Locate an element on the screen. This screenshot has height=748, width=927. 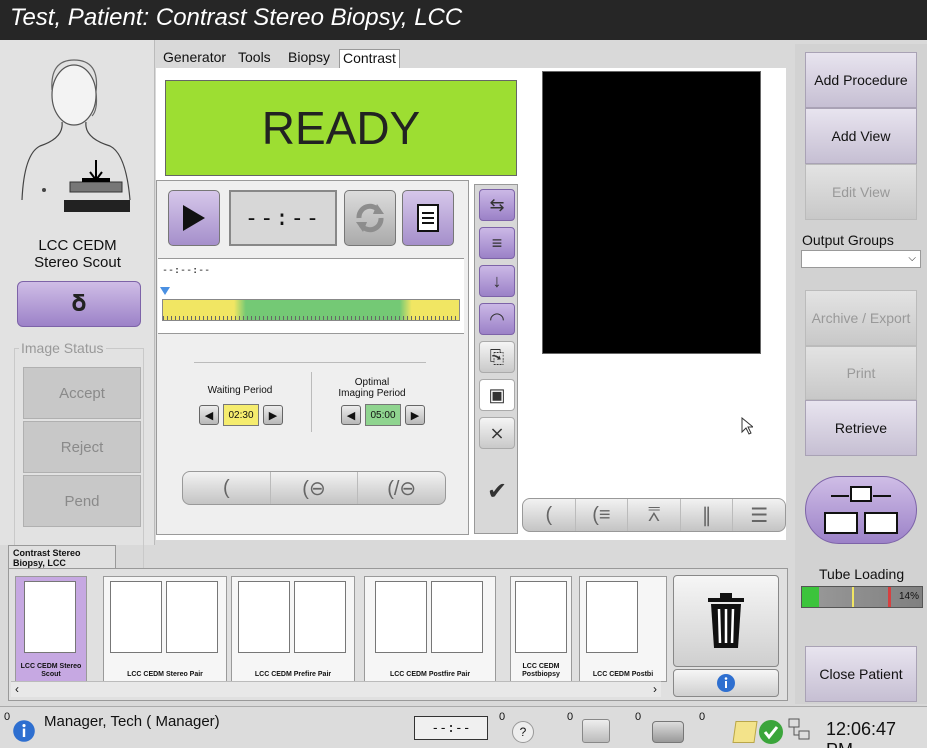
checkmark-icon: ✔ is located at coordinates (497, 491).